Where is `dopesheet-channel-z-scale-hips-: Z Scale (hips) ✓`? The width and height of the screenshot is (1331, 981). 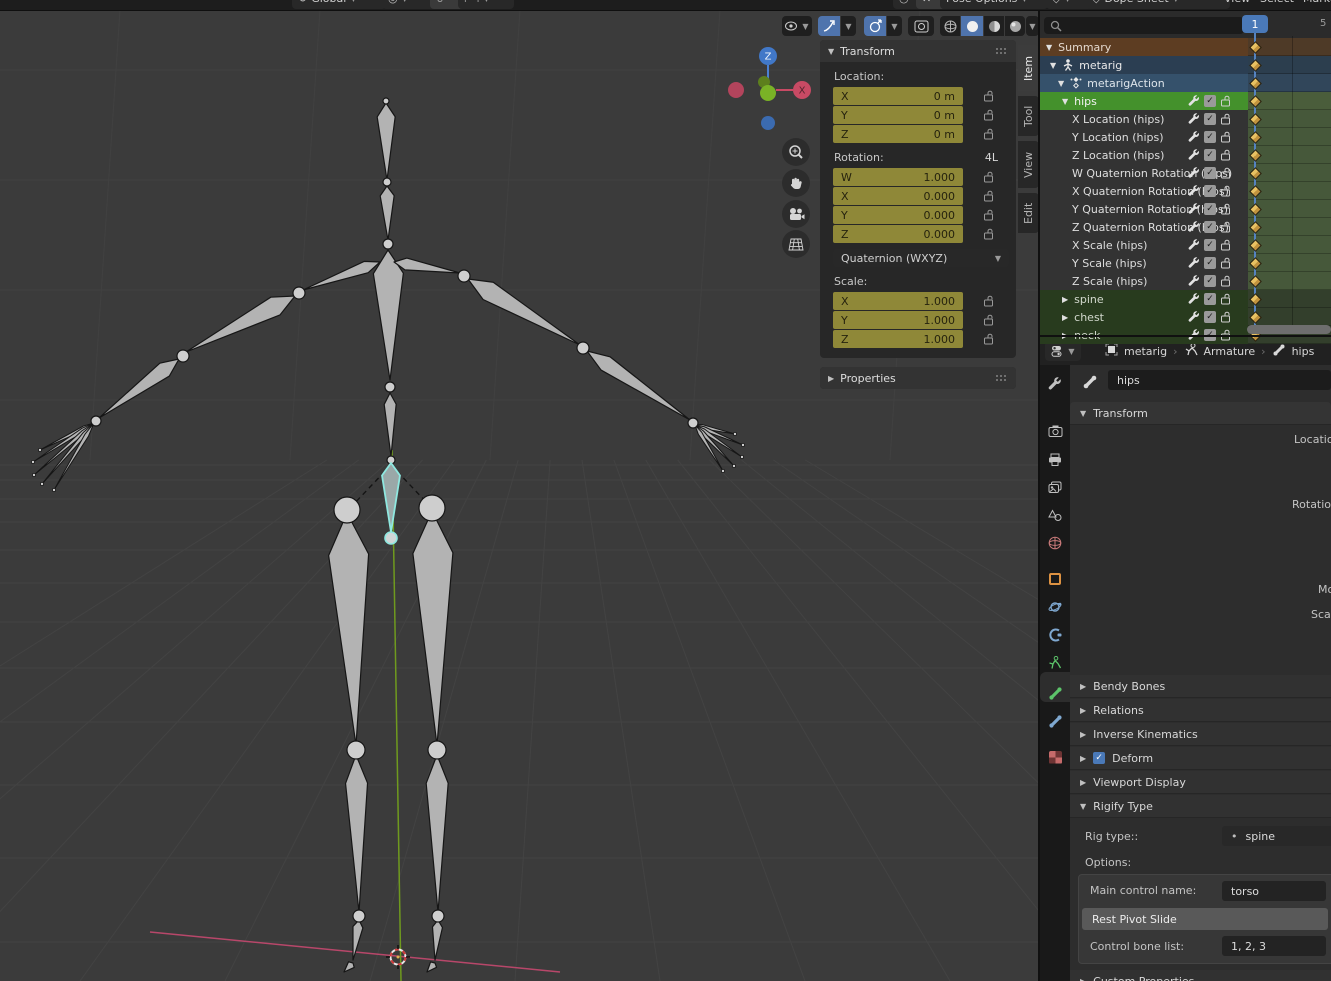 dopesheet-channel-z-scale-hips-: Z Scale (hips) ✓ is located at coordinates (1144, 281).